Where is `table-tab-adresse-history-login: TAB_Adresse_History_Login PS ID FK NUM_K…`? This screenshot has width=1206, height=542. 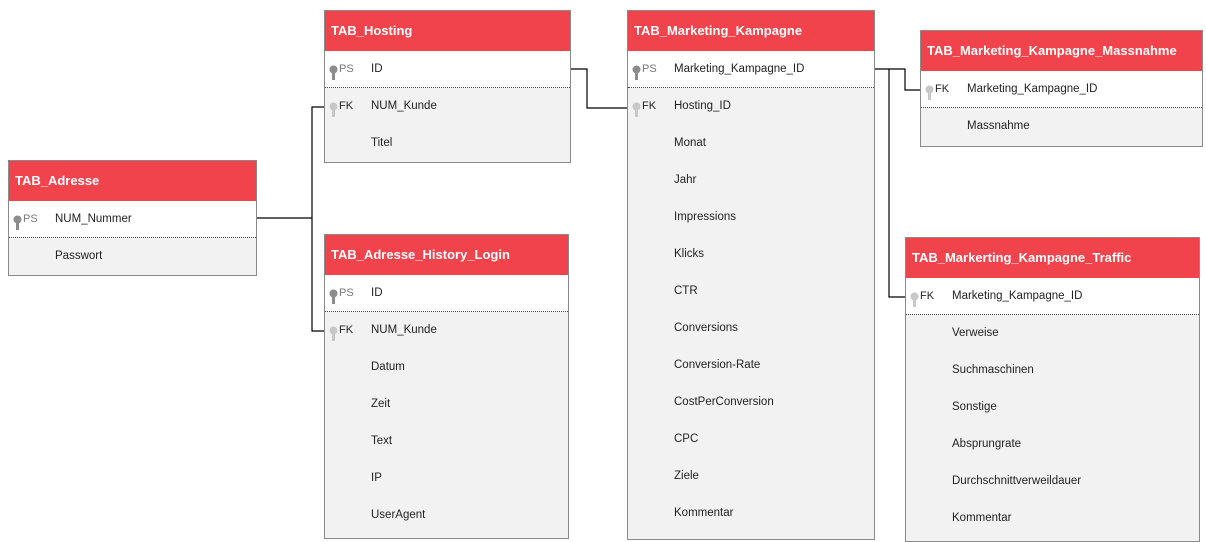
table-tab-adresse-history-login: TAB_Adresse_History_Login PS ID FK NUM_K… is located at coordinates (446, 386).